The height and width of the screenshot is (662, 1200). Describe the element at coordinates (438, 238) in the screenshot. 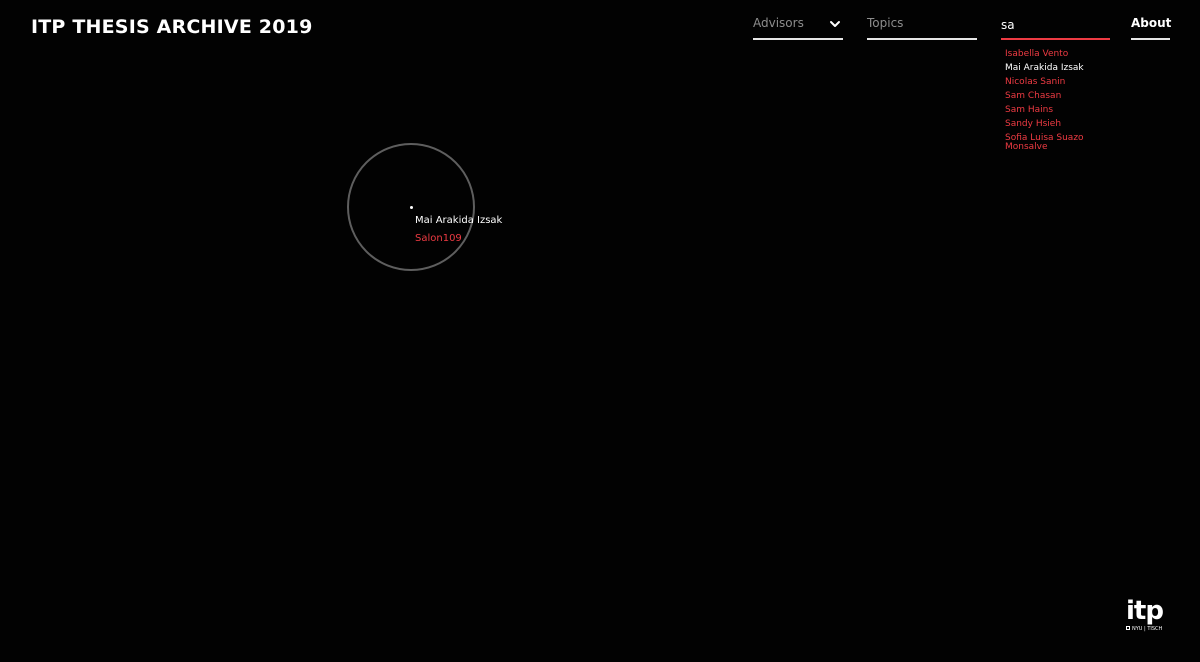

I see `project-link: Salon109` at that location.